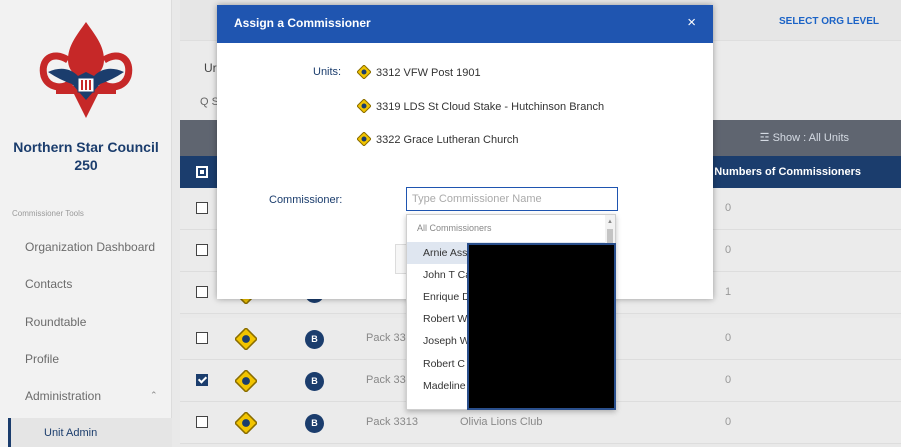 This screenshot has width=901, height=447. Describe the element at coordinates (501, 422) in the screenshot. I see `chartered-org: Olivia Lions Club` at that location.